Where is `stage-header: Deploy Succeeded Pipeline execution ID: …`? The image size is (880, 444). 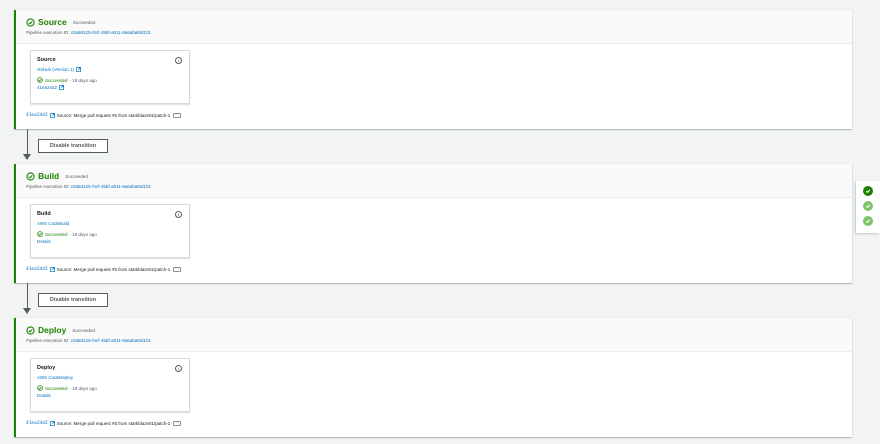 stage-header: Deploy Succeeded Pipeline execution ID: … is located at coordinates (434, 335).